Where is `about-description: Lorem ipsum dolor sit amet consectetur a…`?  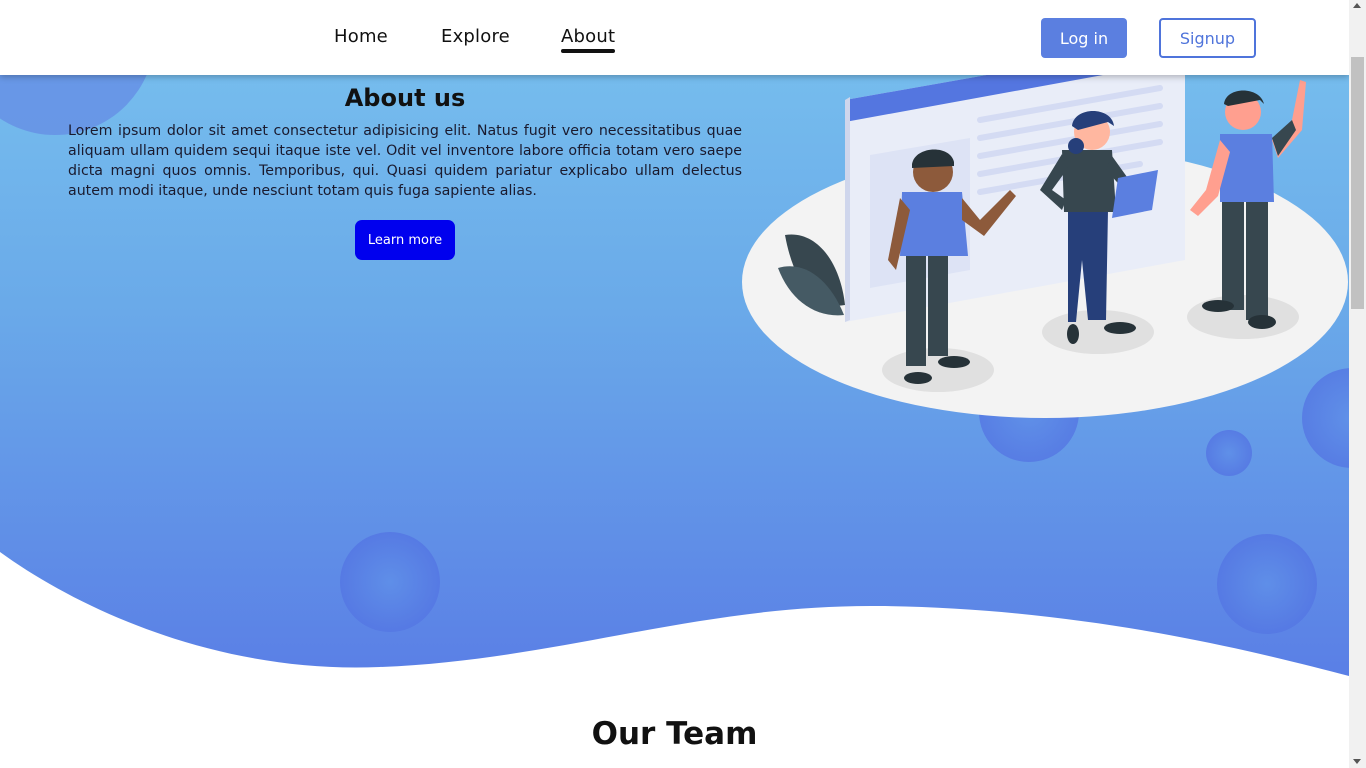 about-description: Lorem ipsum dolor sit amet consectetur a… is located at coordinates (405, 161).